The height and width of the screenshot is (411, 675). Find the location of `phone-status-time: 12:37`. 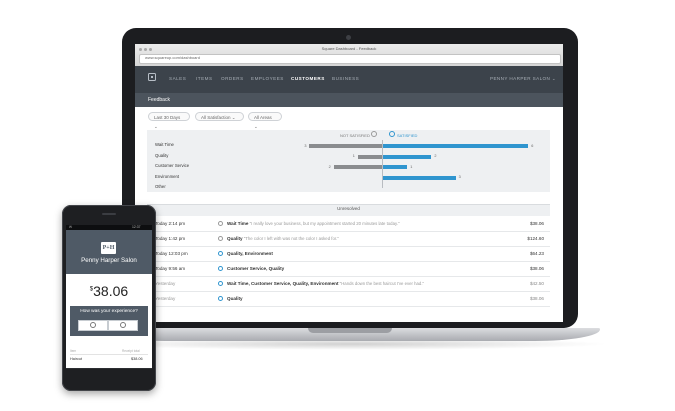

phone-status-time: 12:37 is located at coordinates (136, 227).